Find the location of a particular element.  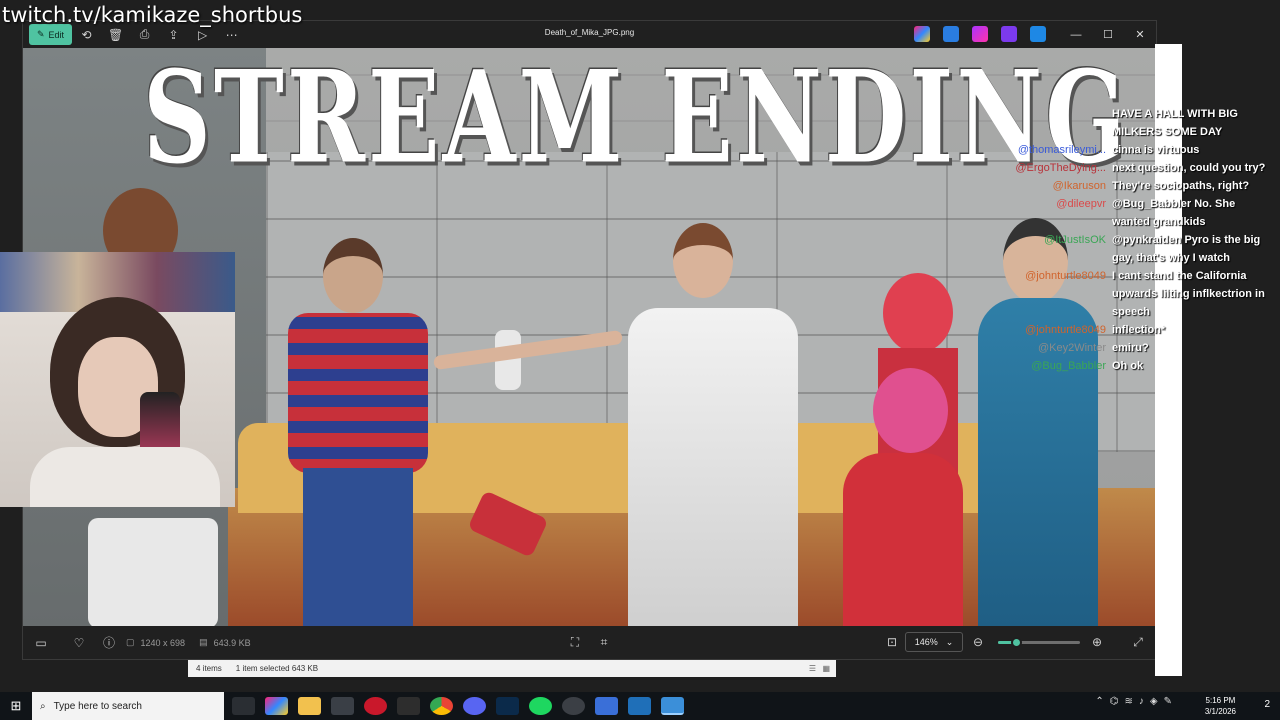

chat-text: next question, could you try? is located at coordinates (1189, 168).